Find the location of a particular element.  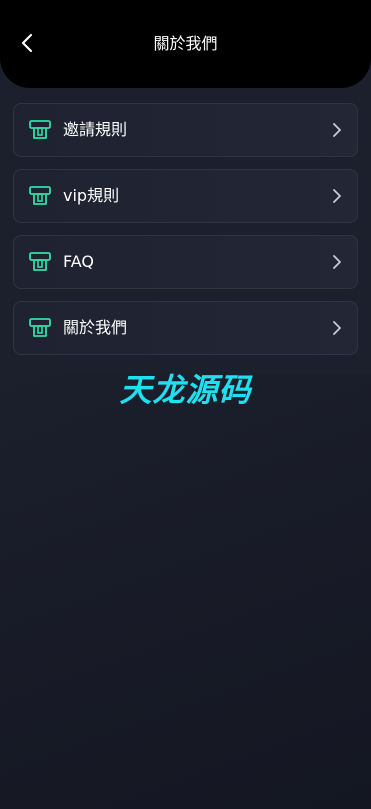

menu-item-label: vip規則 is located at coordinates (91, 195).